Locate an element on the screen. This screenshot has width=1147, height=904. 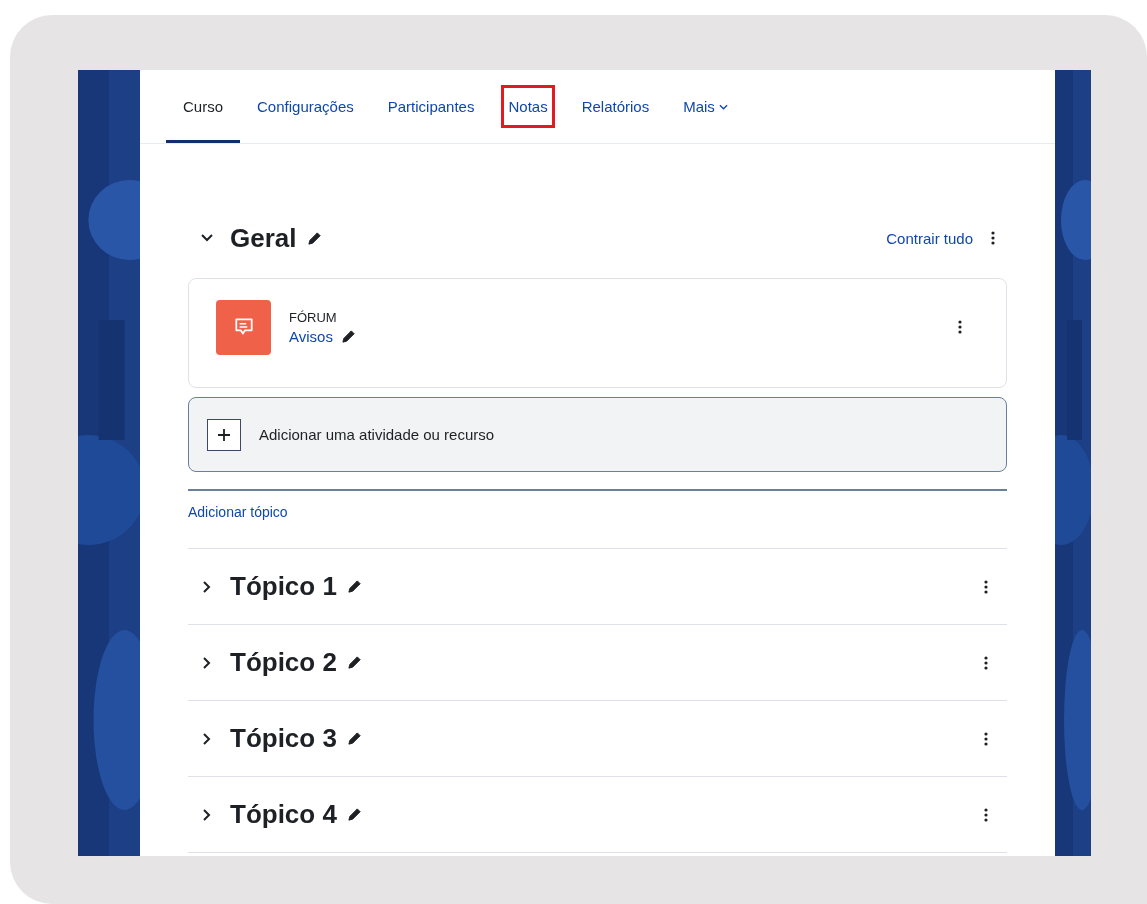
nav-tab: Curso is located at coordinates (203, 106).